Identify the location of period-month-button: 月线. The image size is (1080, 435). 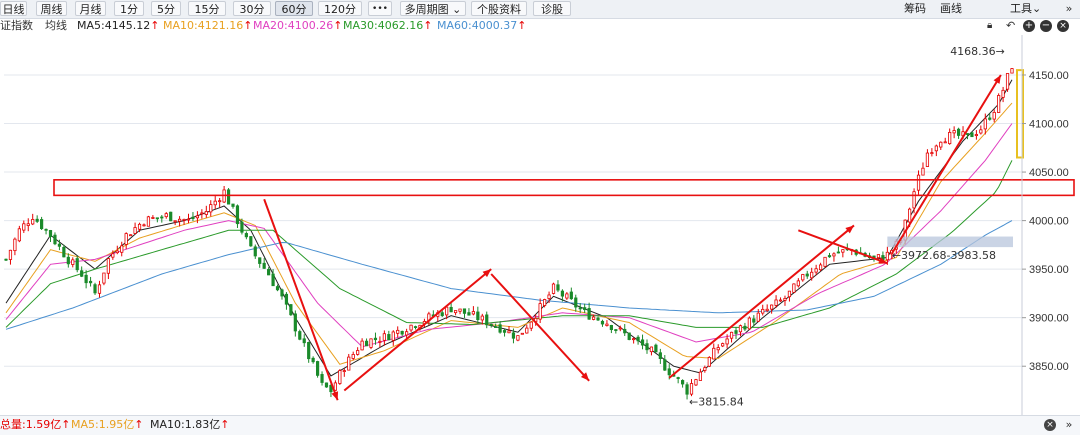
(90, 8).